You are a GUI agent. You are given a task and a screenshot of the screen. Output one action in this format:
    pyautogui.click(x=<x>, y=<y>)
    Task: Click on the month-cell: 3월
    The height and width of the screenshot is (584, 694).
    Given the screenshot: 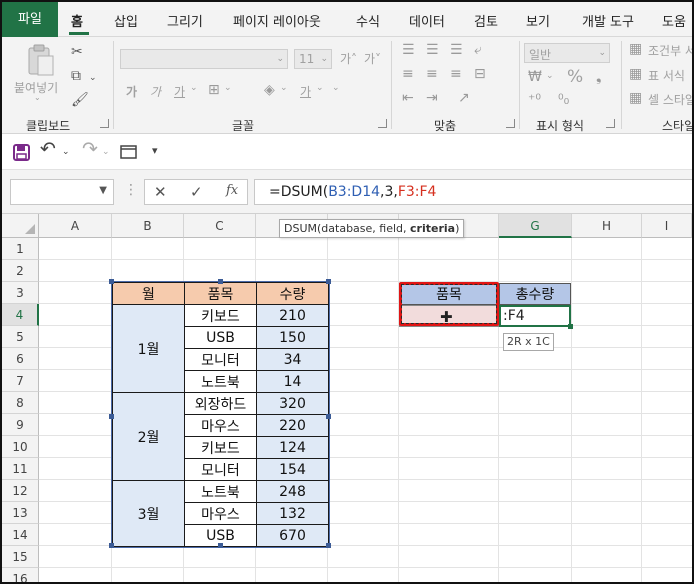 What is the action you would take?
    pyautogui.click(x=148, y=513)
    